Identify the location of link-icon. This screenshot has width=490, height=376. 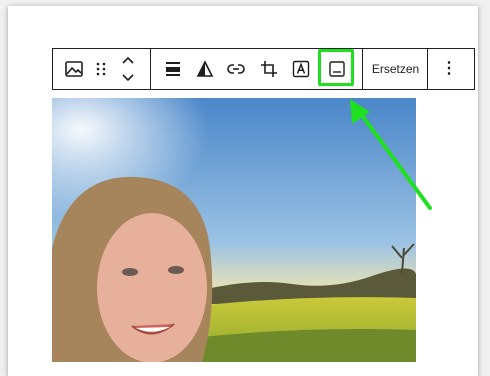
(236, 69).